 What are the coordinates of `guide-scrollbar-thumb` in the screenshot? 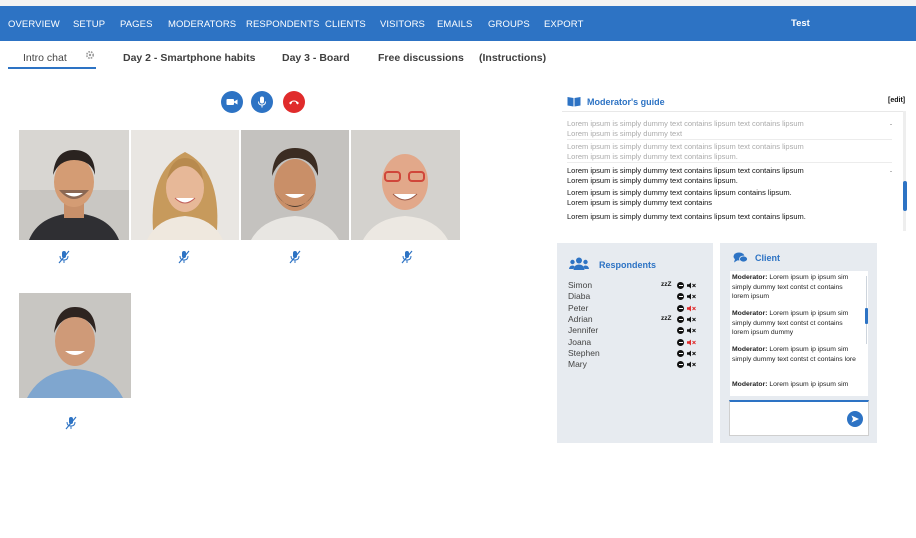 It's located at (905, 196).